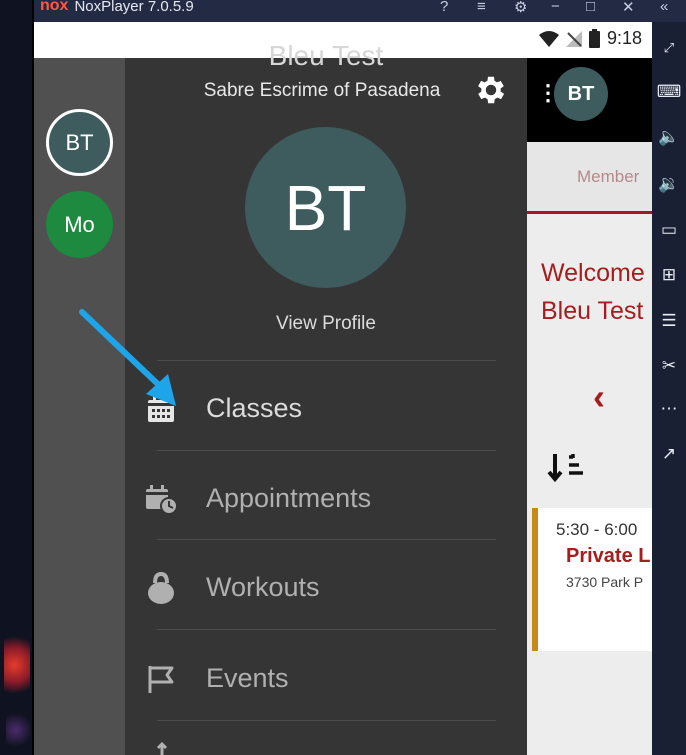  Describe the element at coordinates (608, 177) in the screenshot. I see `tab-member: Member` at that location.